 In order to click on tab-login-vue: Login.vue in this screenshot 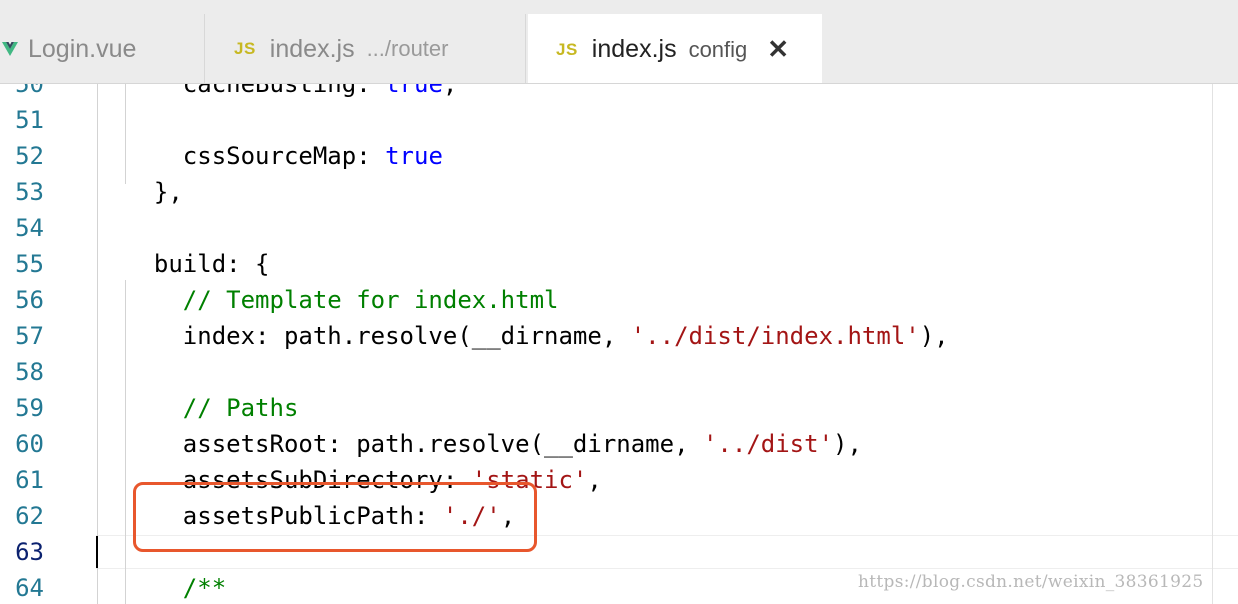, I will do `click(102, 48)`.